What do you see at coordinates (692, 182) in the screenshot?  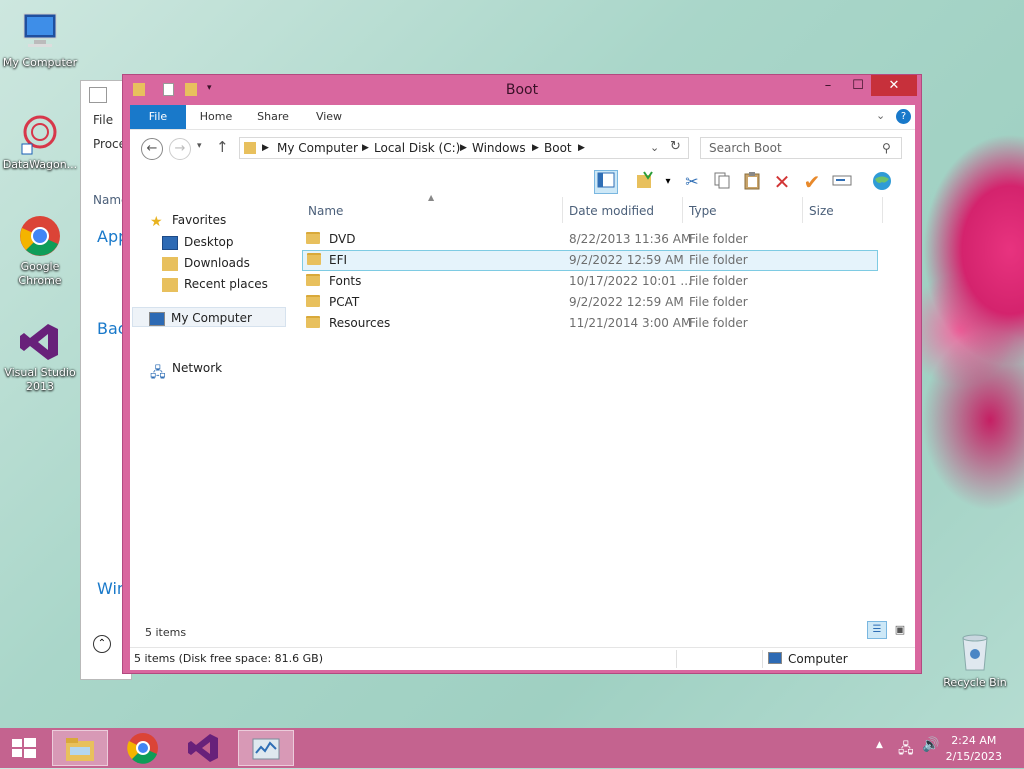 I see `cut-icon: ✂` at bounding box center [692, 182].